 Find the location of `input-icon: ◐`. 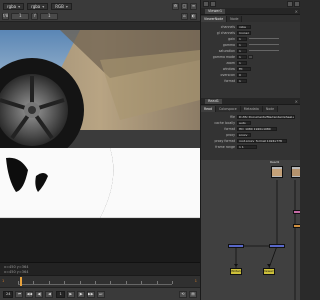

input-icon: ◐ is located at coordinates (193, 15).